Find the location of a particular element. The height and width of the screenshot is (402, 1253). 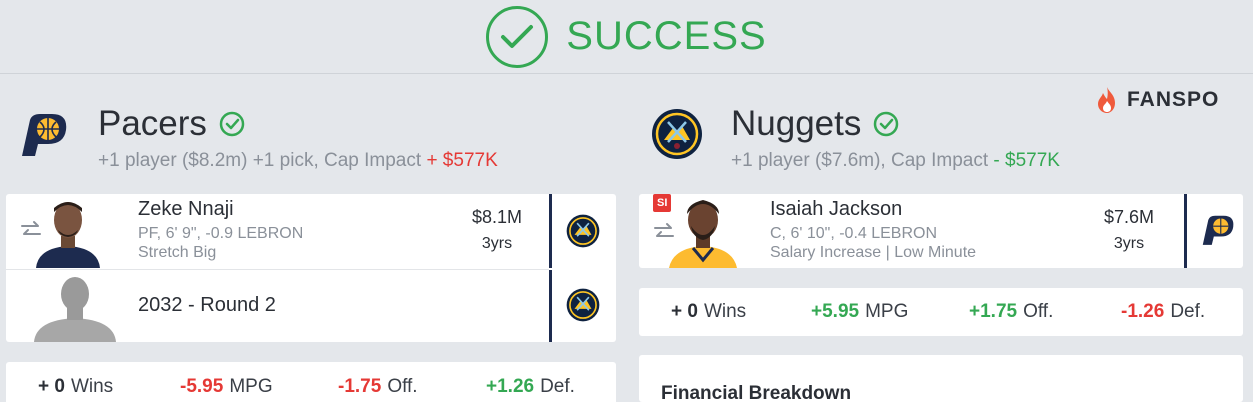

stat-value: +5.95 is located at coordinates (835, 311).